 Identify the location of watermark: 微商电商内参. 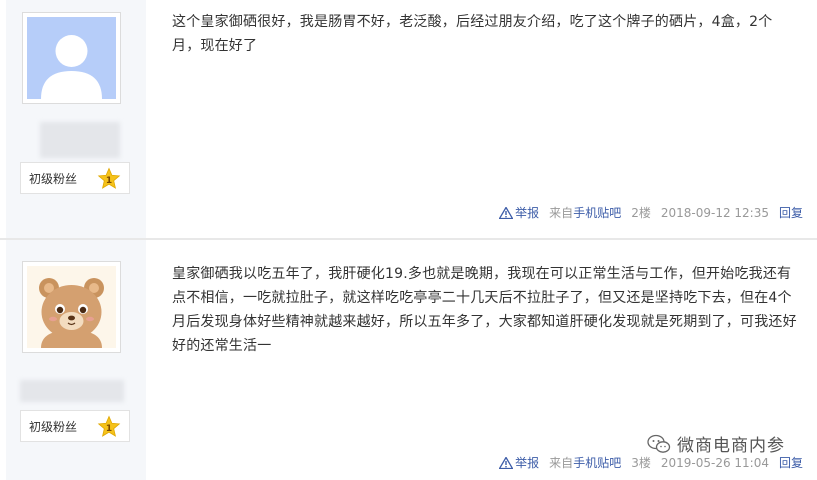
(716, 443).